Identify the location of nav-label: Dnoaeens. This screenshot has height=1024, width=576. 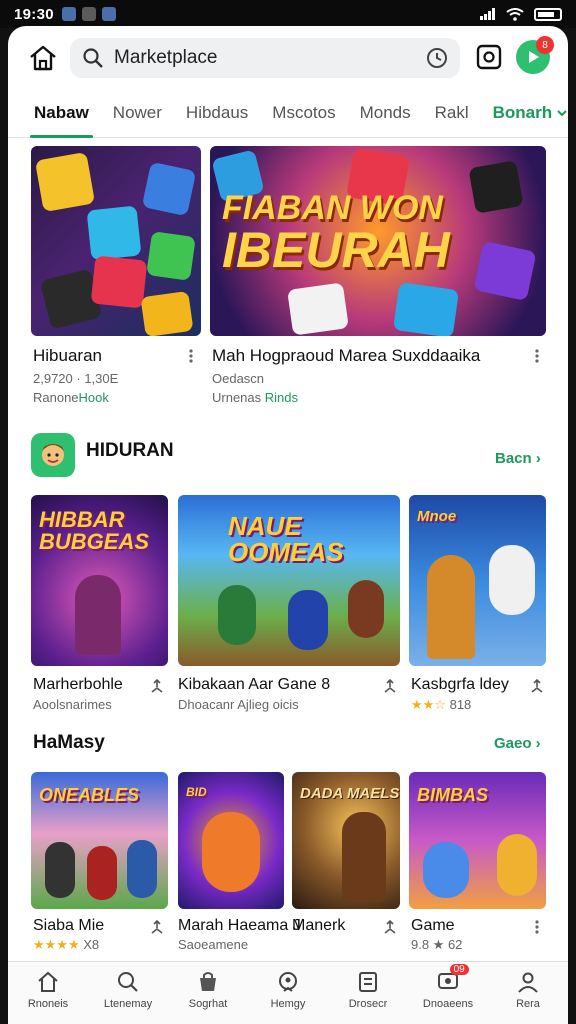
(448, 1004).